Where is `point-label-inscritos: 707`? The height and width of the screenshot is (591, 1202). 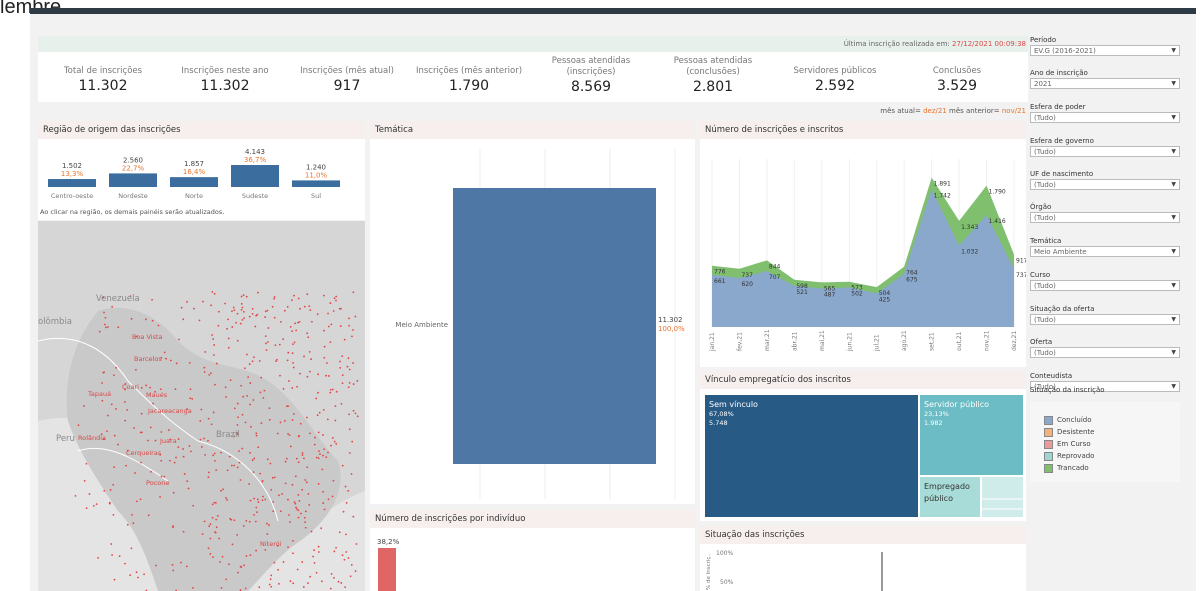
point-label-inscritos: 707 is located at coordinates (775, 277).